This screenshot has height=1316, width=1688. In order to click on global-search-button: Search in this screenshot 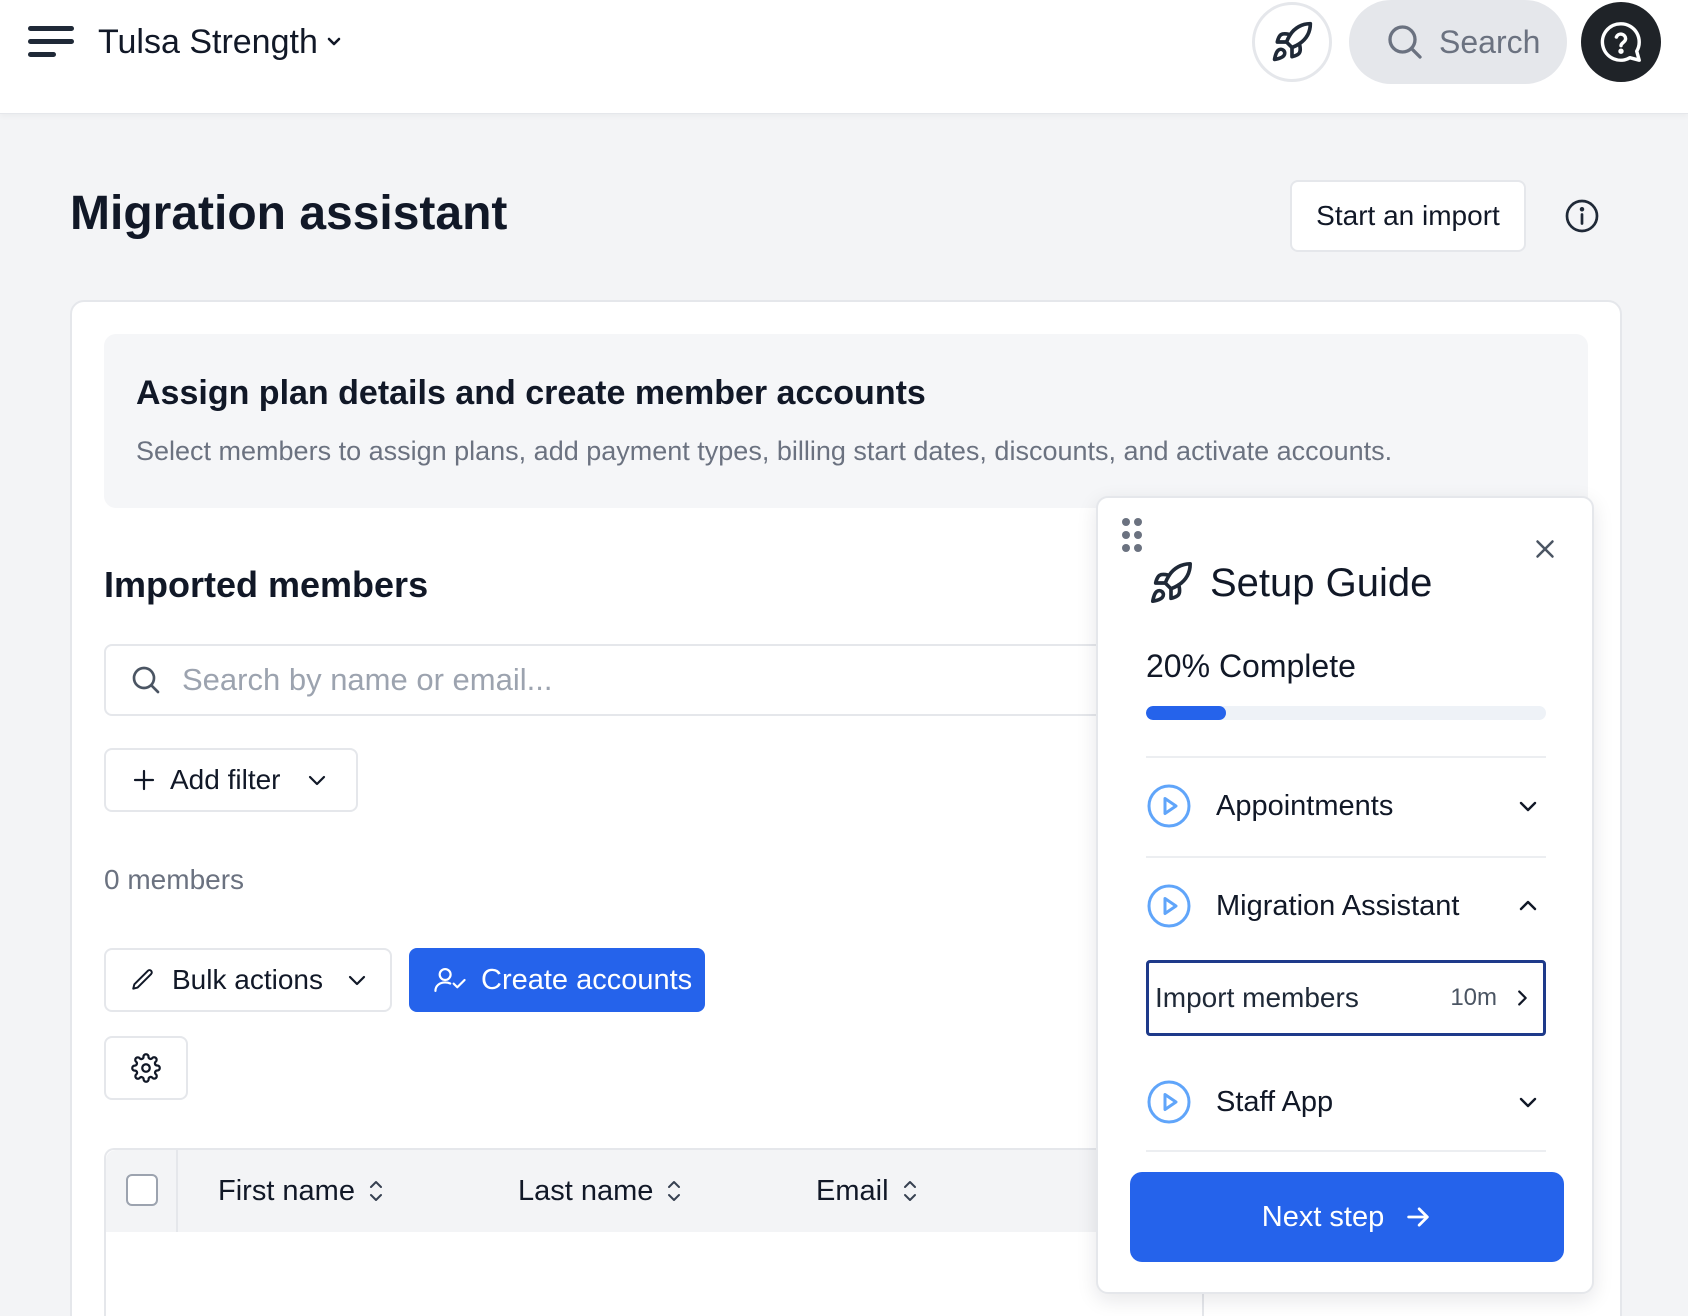, I will do `click(1458, 42)`.